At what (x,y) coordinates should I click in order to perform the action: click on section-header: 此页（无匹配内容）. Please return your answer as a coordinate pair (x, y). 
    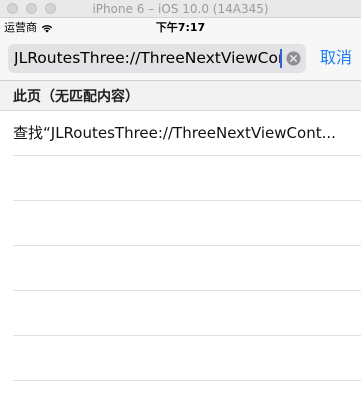
    Looking at the image, I should click on (180, 96).